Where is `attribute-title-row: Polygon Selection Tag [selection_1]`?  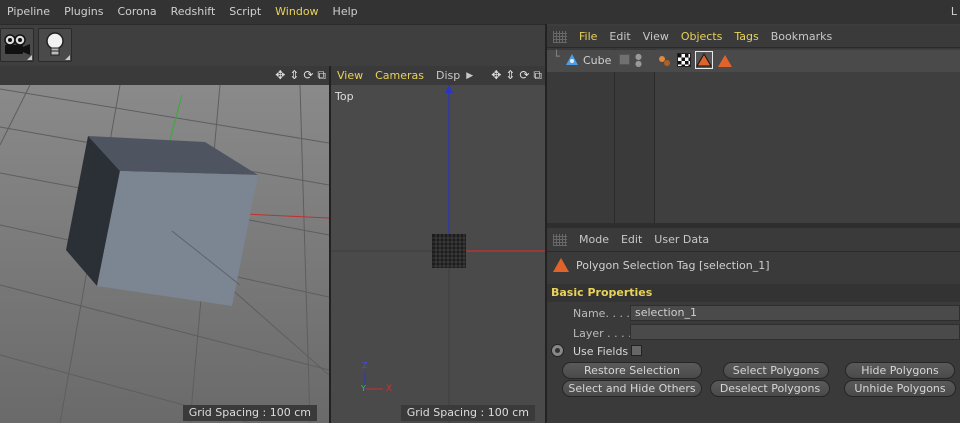
attribute-title-row: Polygon Selection Tag [selection_1] is located at coordinates (753, 265).